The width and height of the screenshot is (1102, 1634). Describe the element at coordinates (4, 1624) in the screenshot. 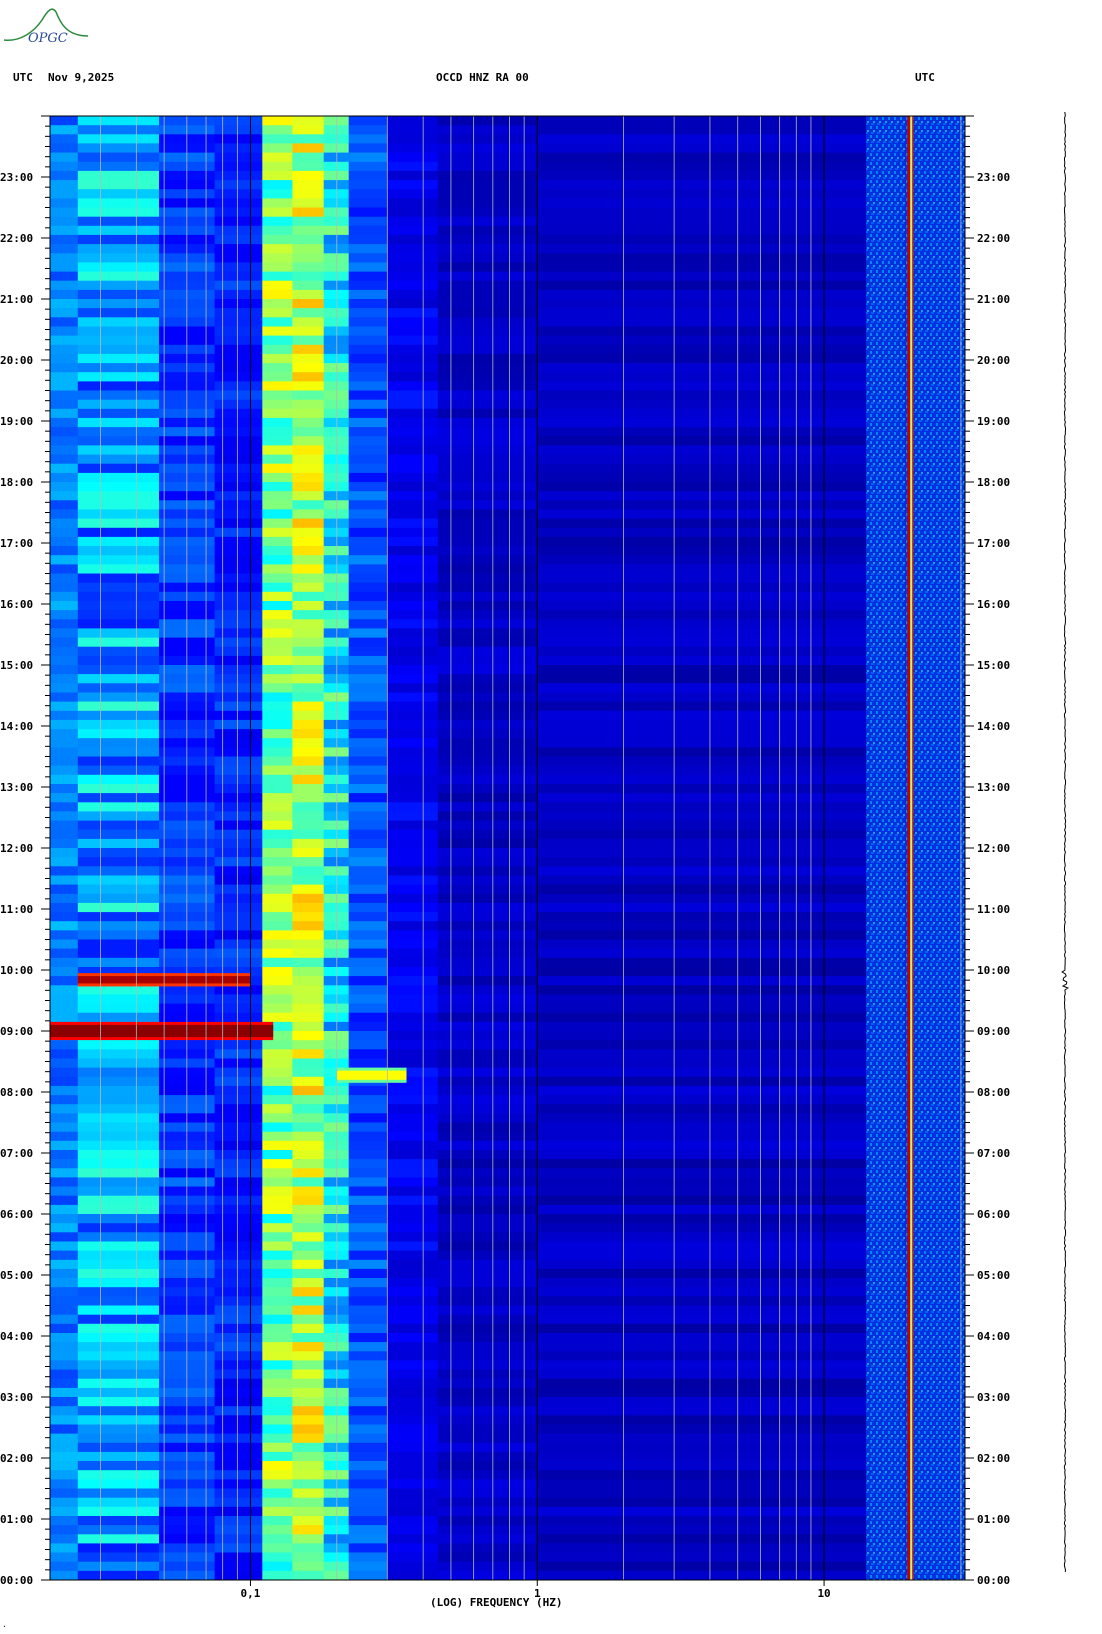

I see `corner-mark: .` at that location.